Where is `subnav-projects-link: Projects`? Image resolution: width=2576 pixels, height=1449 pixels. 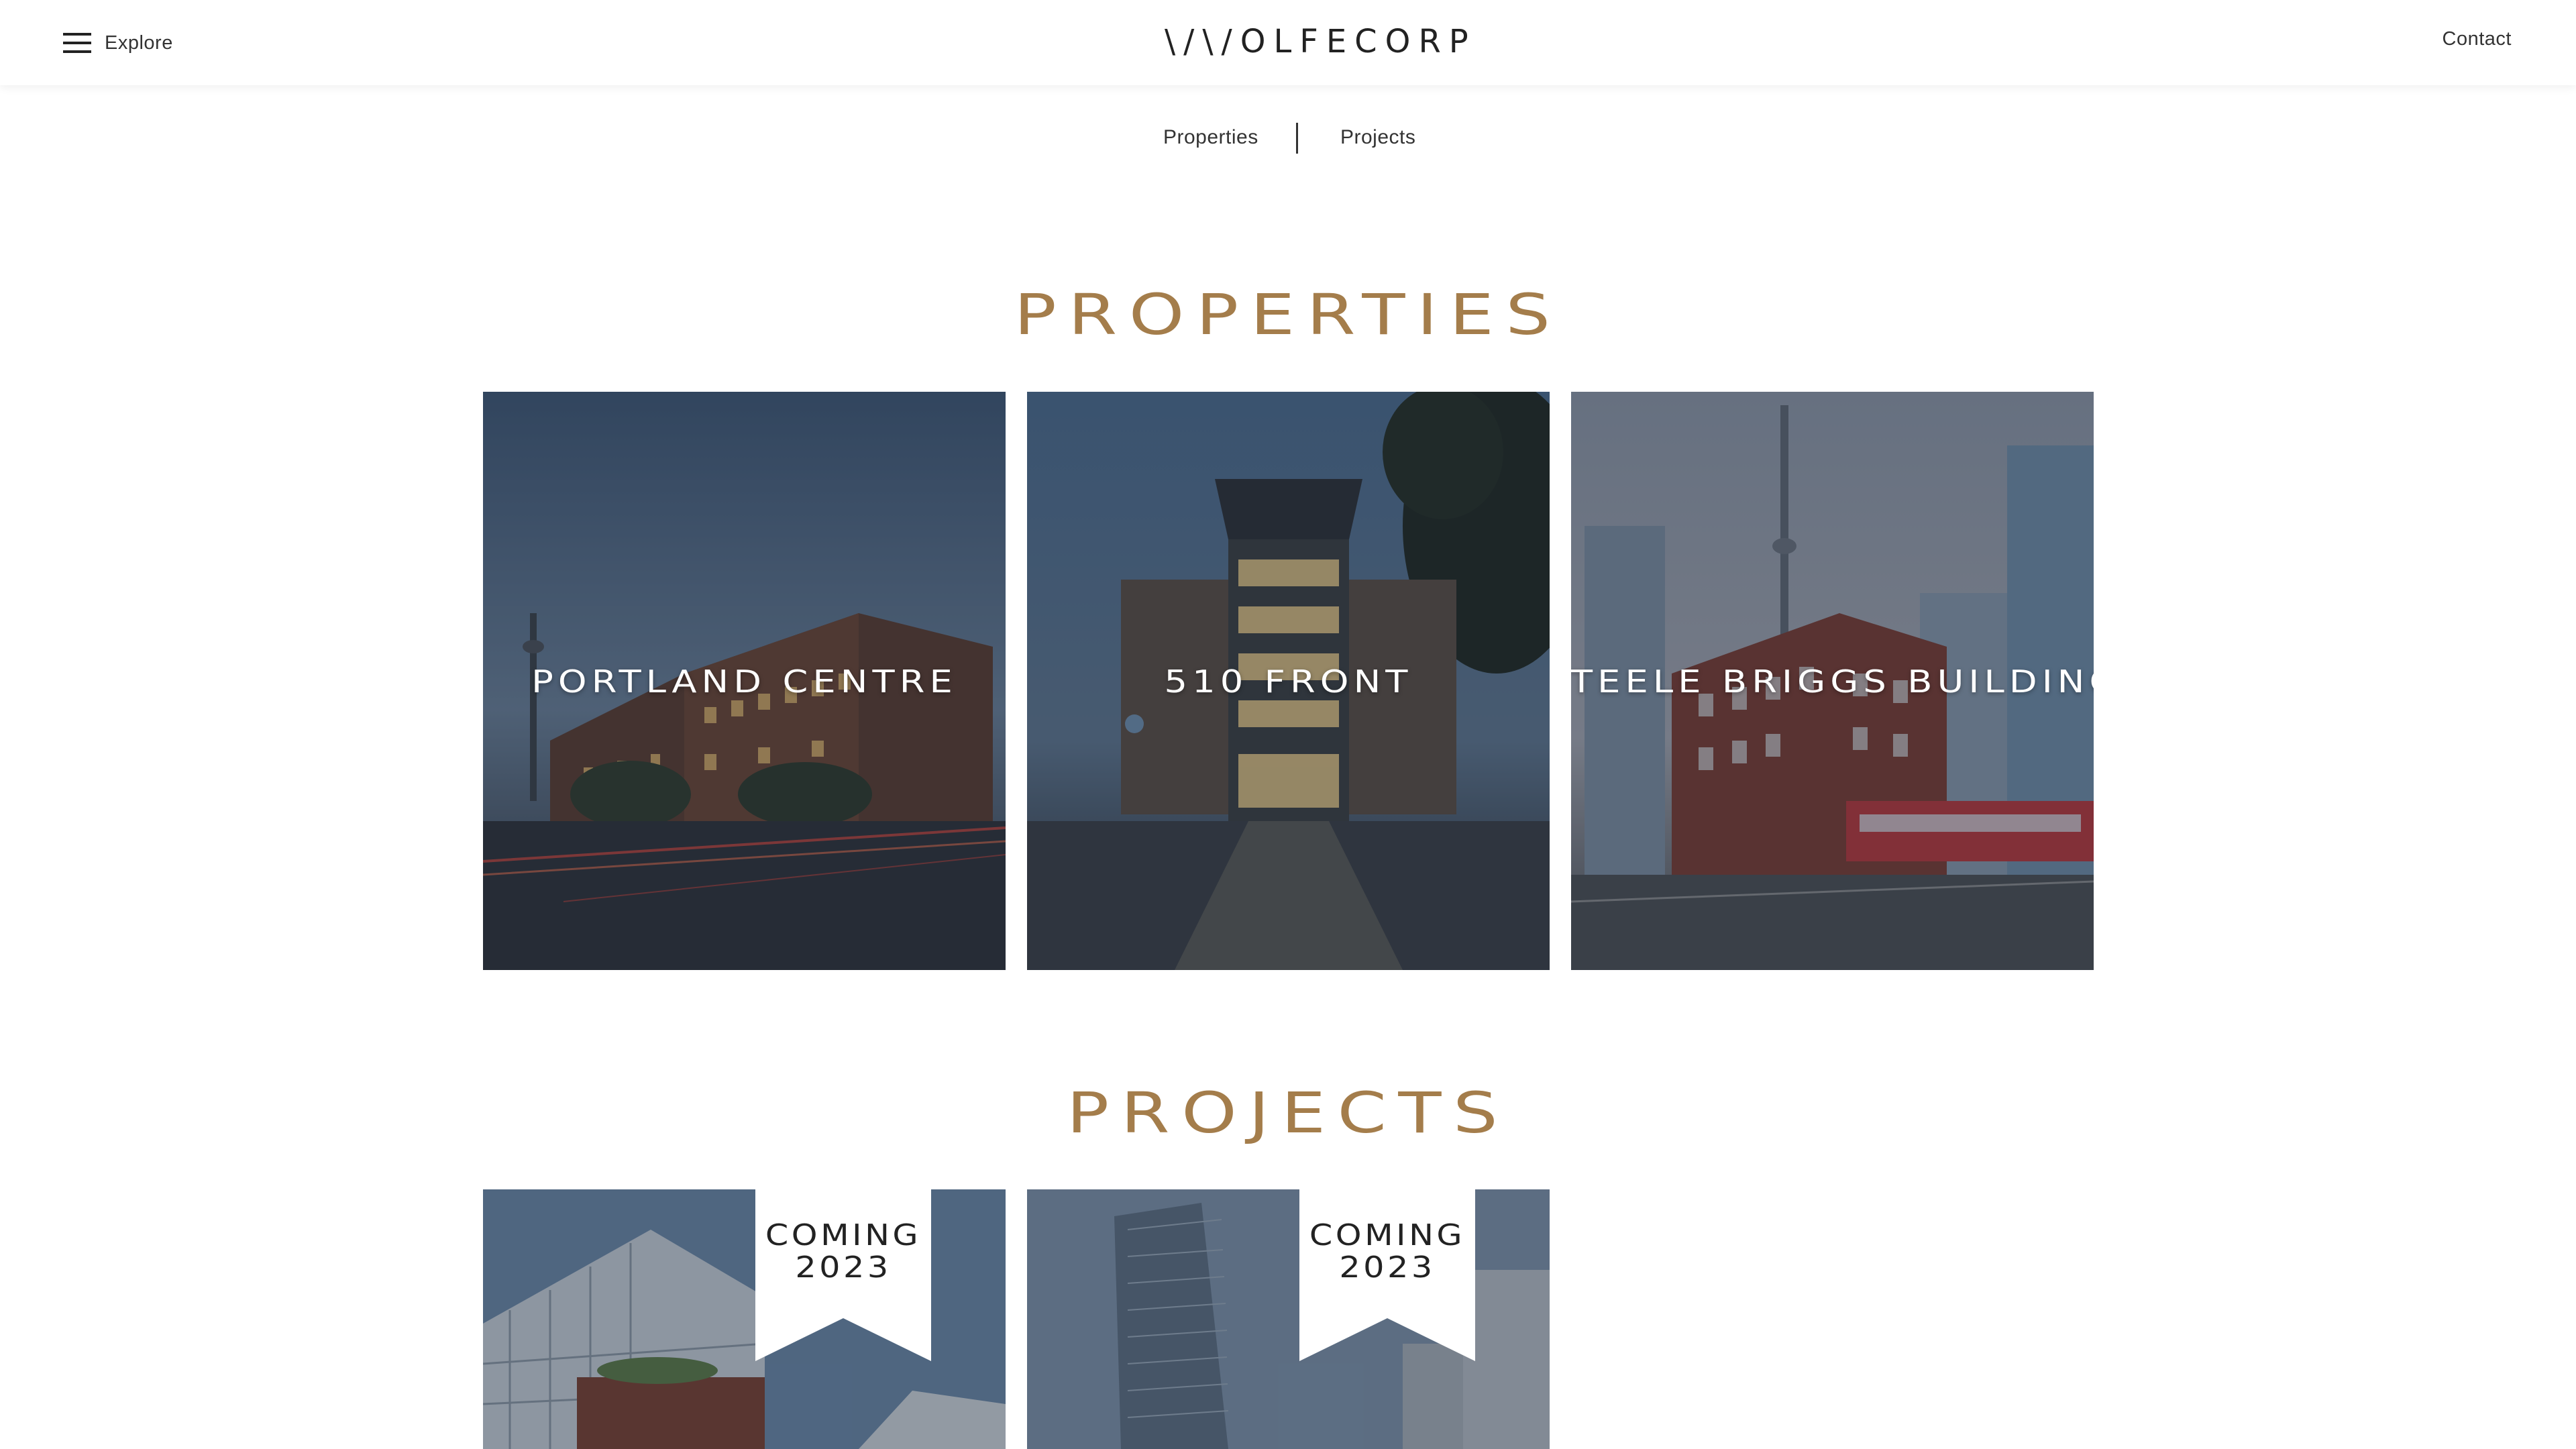
subnav-projects-link: Projects is located at coordinates (1377, 137).